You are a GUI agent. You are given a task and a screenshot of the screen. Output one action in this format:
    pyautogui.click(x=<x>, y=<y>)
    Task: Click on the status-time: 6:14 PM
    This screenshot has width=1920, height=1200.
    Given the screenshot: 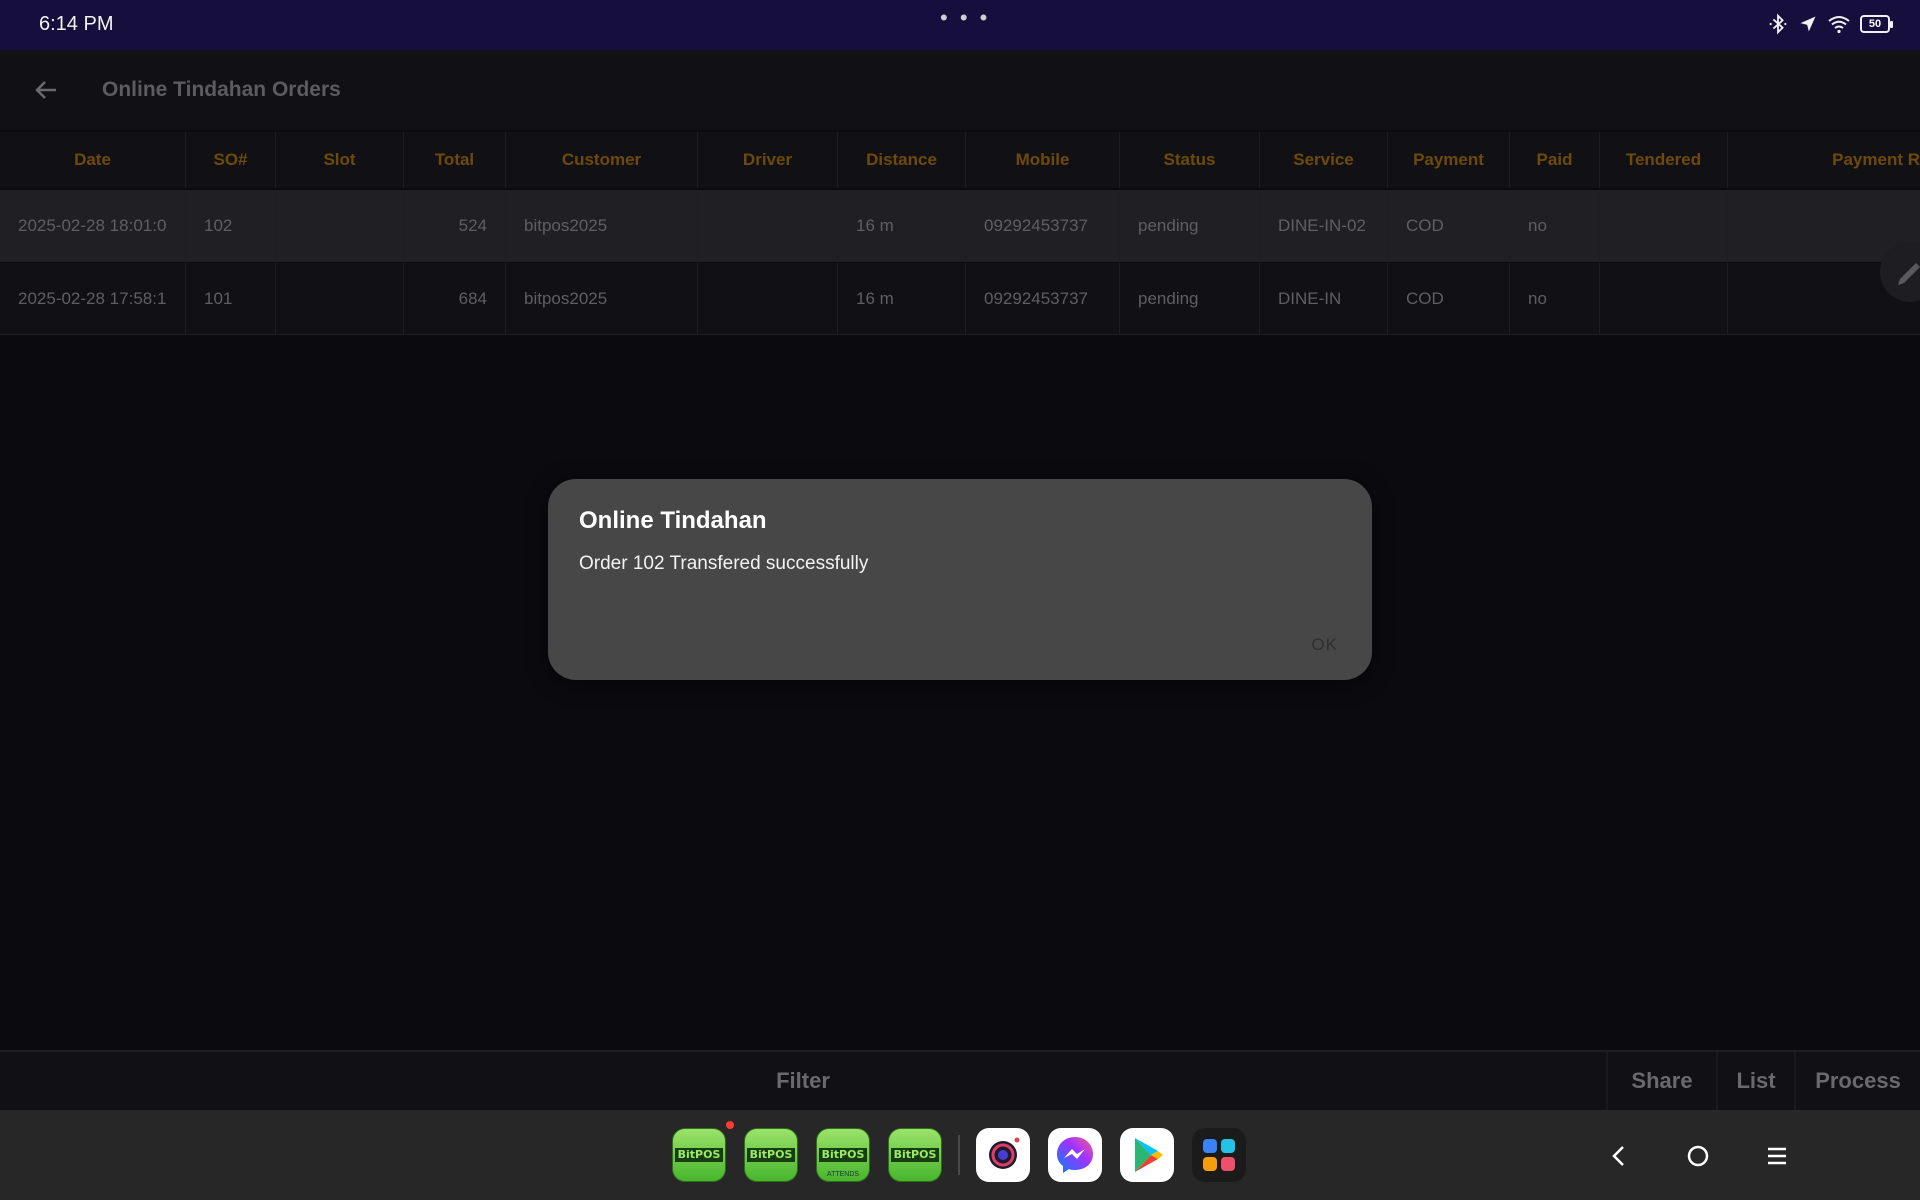 What is the action you would take?
    pyautogui.click(x=76, y=24)
    